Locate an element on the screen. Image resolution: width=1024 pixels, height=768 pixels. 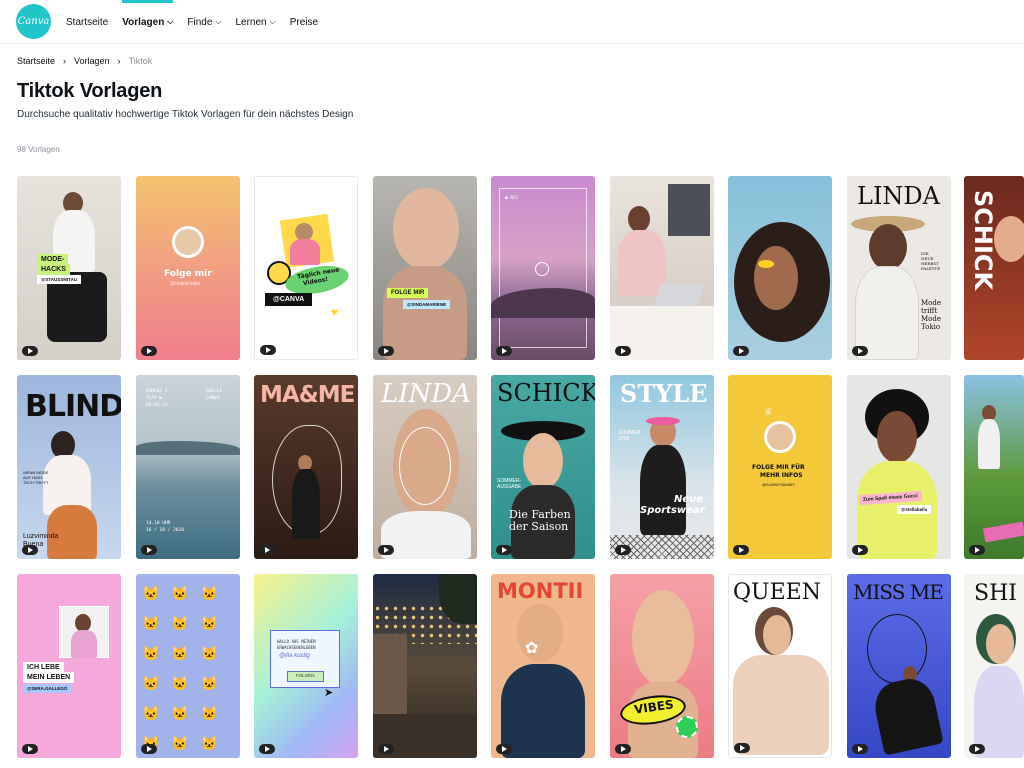
line-art is located at coordinates (897, 649).